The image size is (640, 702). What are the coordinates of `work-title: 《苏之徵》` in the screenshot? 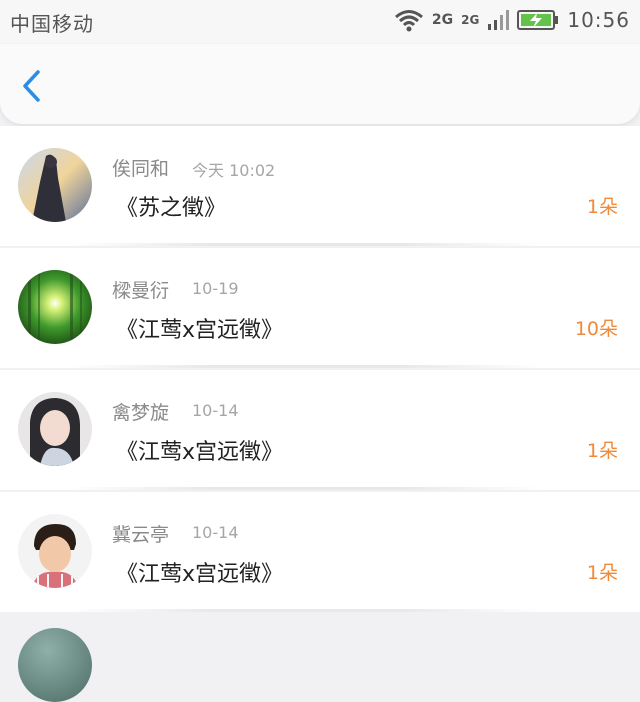 It's located at (171, 208).